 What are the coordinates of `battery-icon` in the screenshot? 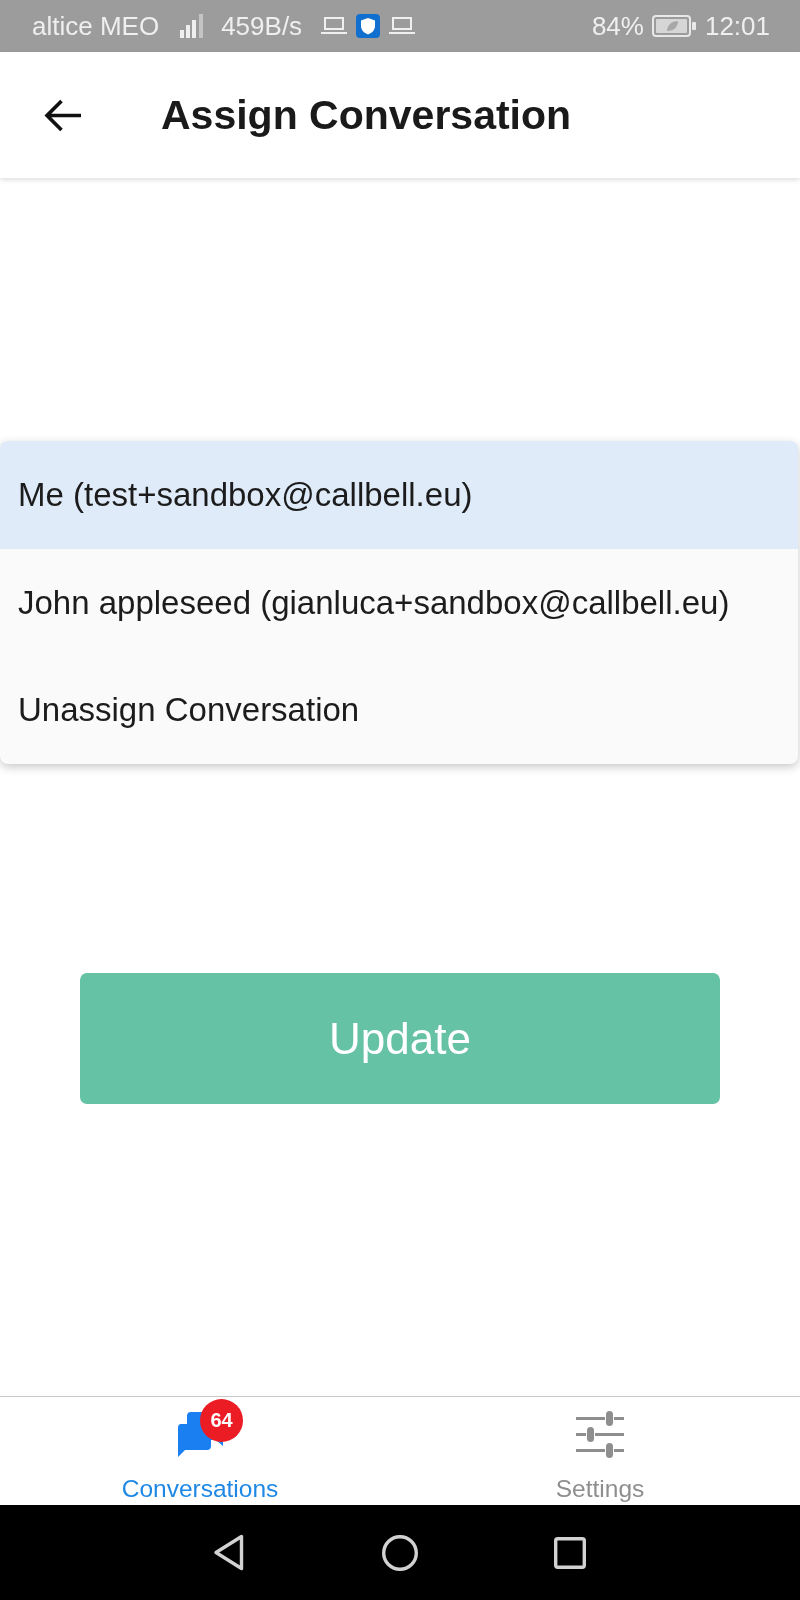 It's located at (673, 26).